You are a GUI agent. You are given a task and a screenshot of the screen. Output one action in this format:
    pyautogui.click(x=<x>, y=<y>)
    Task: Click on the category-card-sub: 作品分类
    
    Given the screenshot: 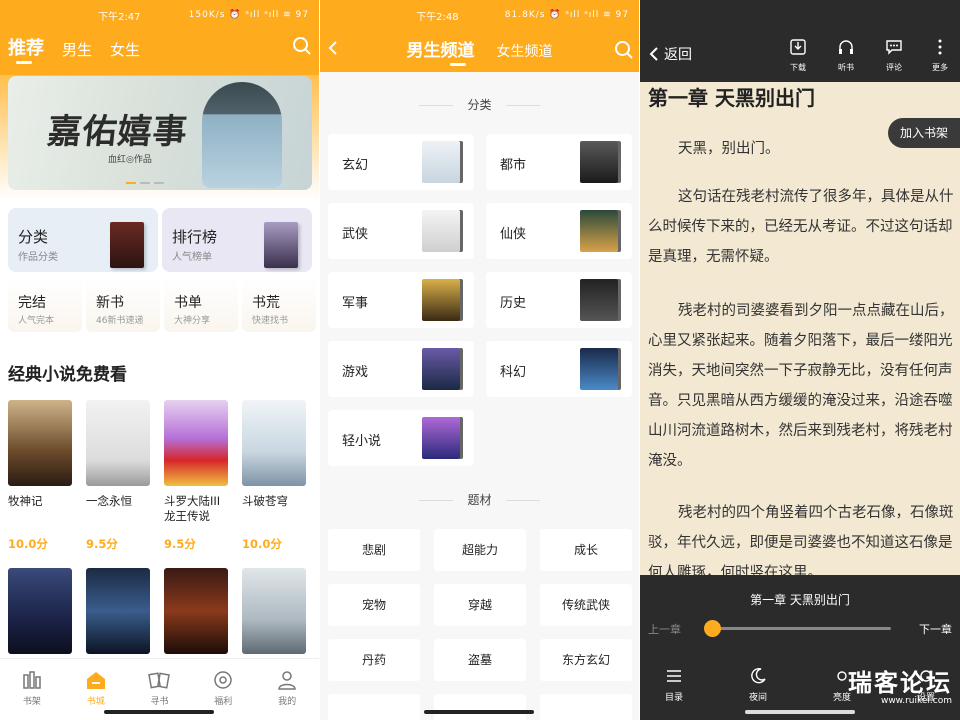 What is the action you would take?
    pyautogui.click(x=38, y=257)
    